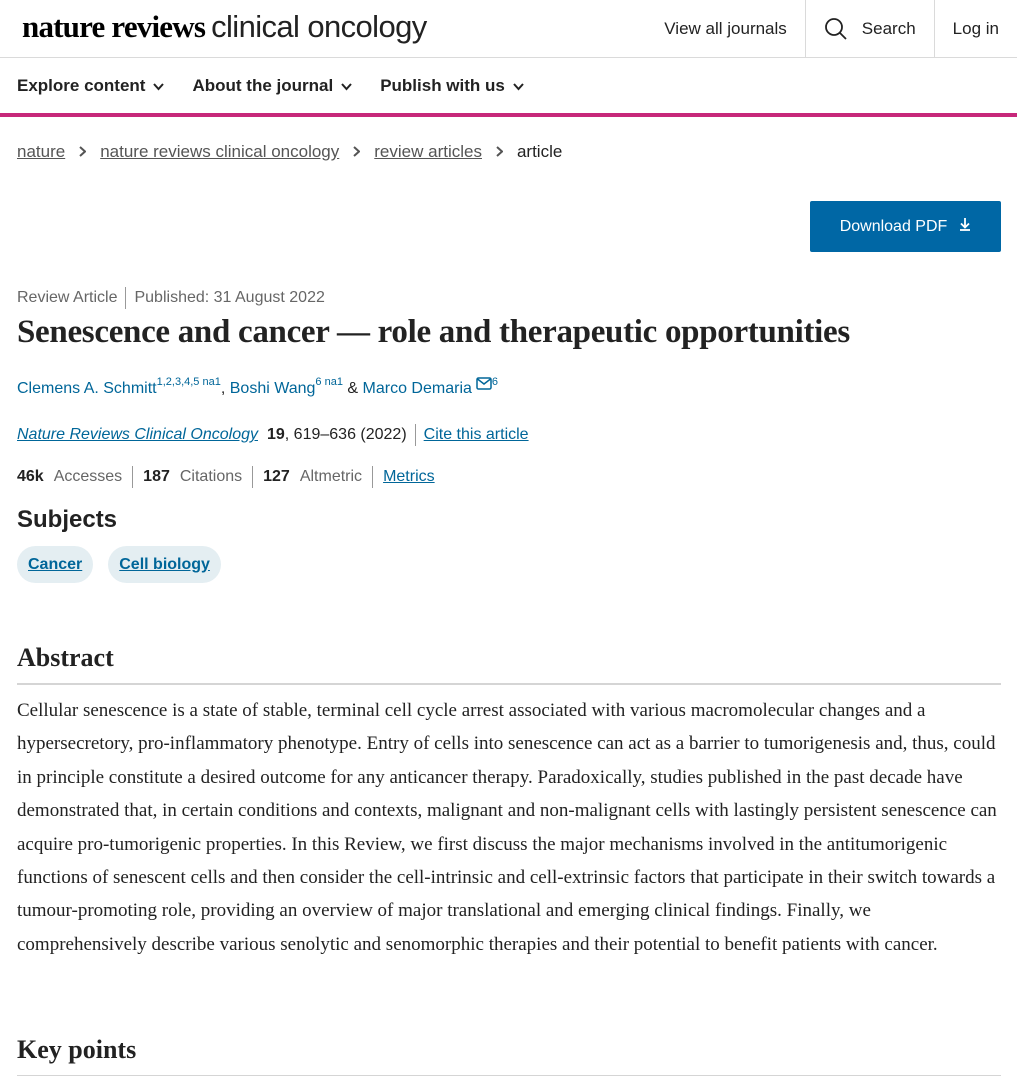 The height and width of the screenshot is (1076, 1017). What do you see at coordinates (41, 152) in the screenshot?
I see `breadcrumb-nature: nature` at bounding box center [41, 152].